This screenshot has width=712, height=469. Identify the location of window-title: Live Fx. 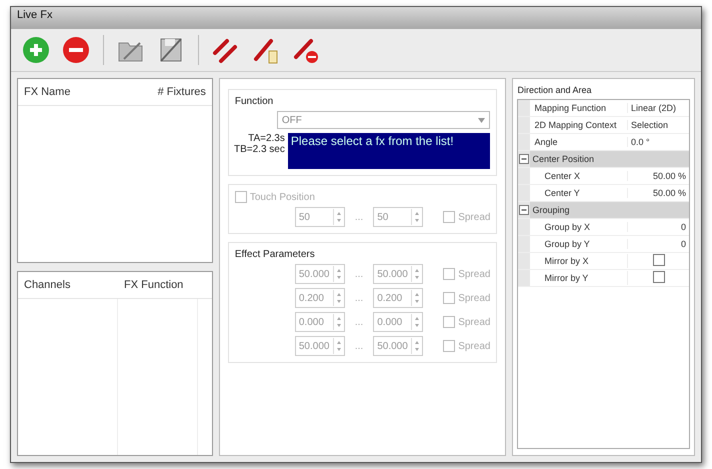
(356, 18).